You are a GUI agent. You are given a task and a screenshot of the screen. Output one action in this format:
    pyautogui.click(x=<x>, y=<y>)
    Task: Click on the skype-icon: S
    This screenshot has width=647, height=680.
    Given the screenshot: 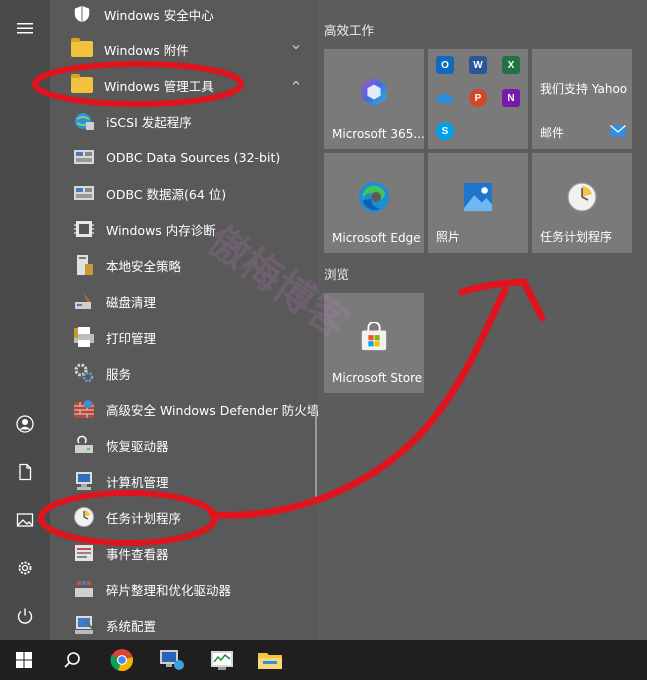 What is the action you would take?
    pyautogui.click(x=445, y=131)
    